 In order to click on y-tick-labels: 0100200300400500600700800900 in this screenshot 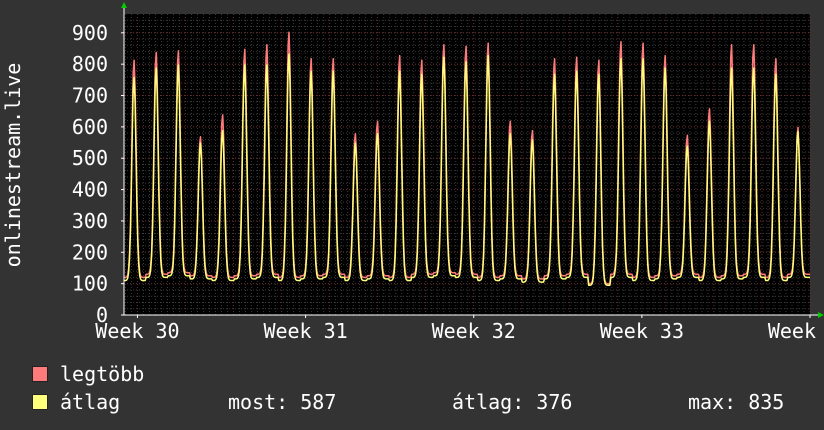, I will do `click(98, 174)`.